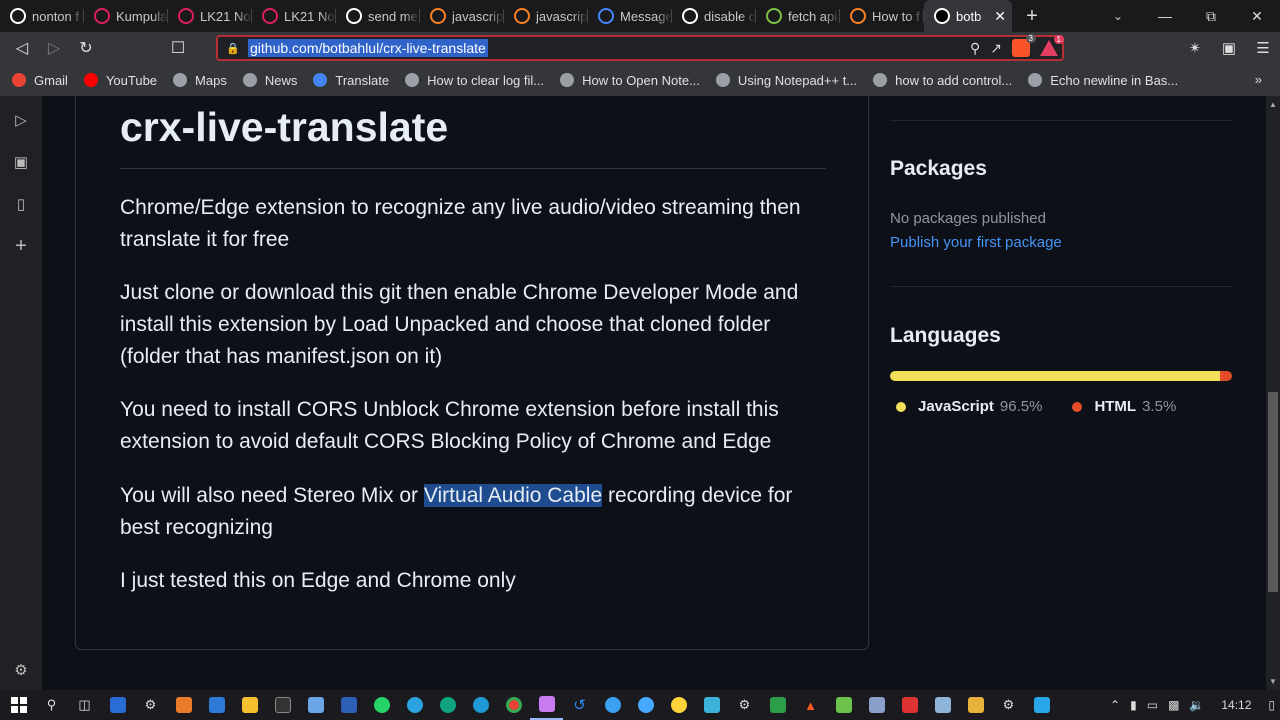 This screenshot has width=1280, height=720. I want to click on usb-icon: ▮, so click(1133, 705).